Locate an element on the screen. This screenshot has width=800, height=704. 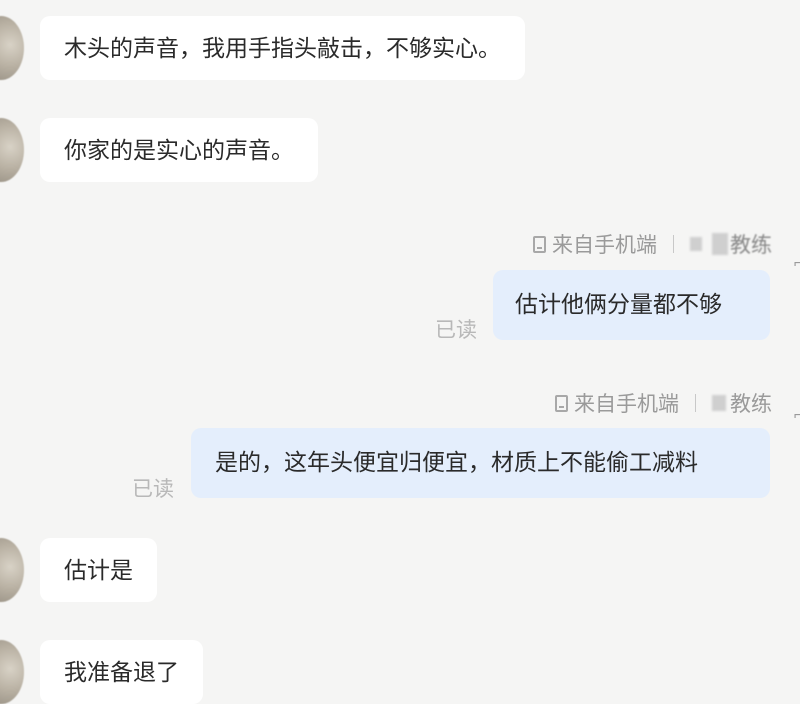
message-text: 我准备退了 is located at coordinates (121, 673).